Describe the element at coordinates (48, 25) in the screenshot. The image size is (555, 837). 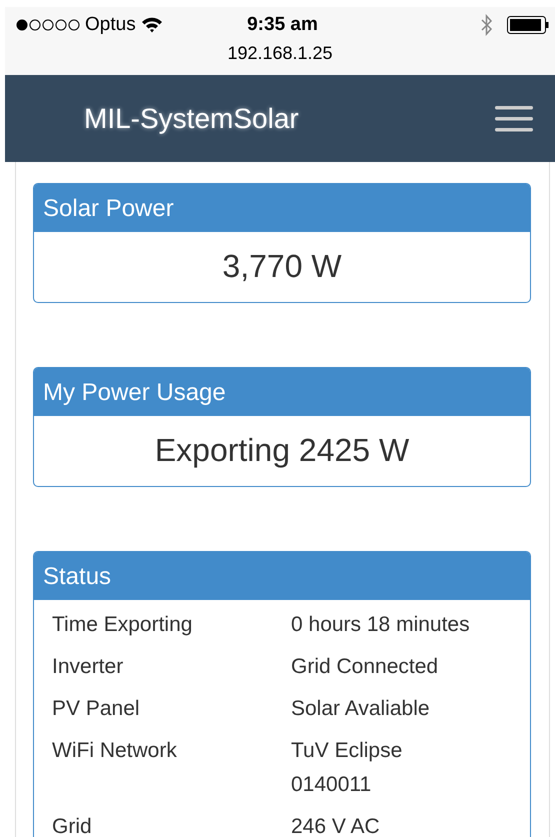
I see `signal-icon` at that location.